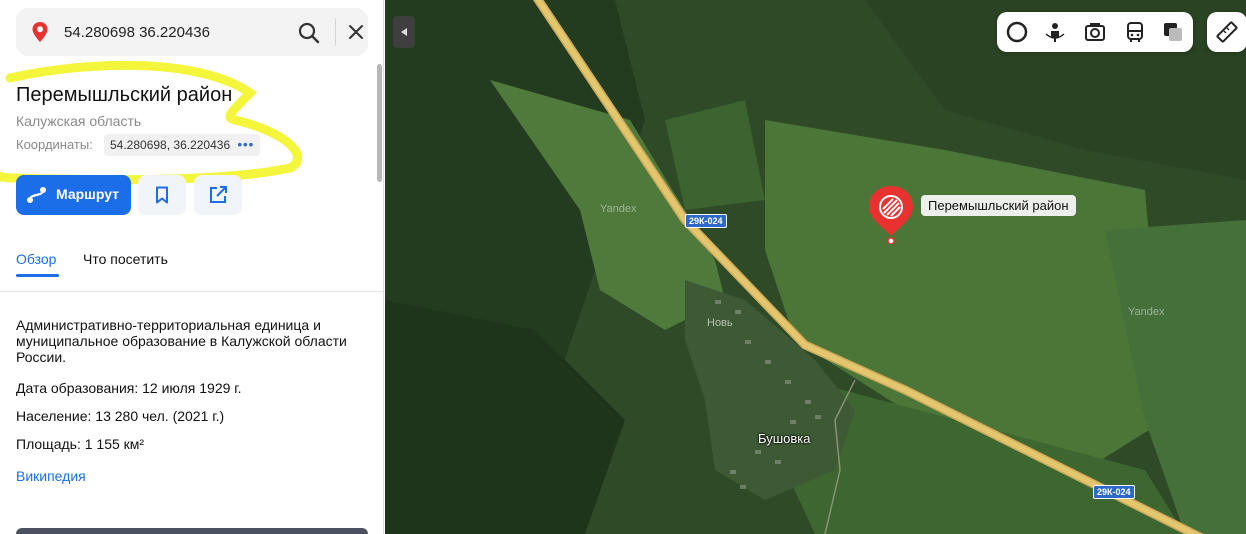  I want to click on place-region: Калужская область, so click(79, 121).